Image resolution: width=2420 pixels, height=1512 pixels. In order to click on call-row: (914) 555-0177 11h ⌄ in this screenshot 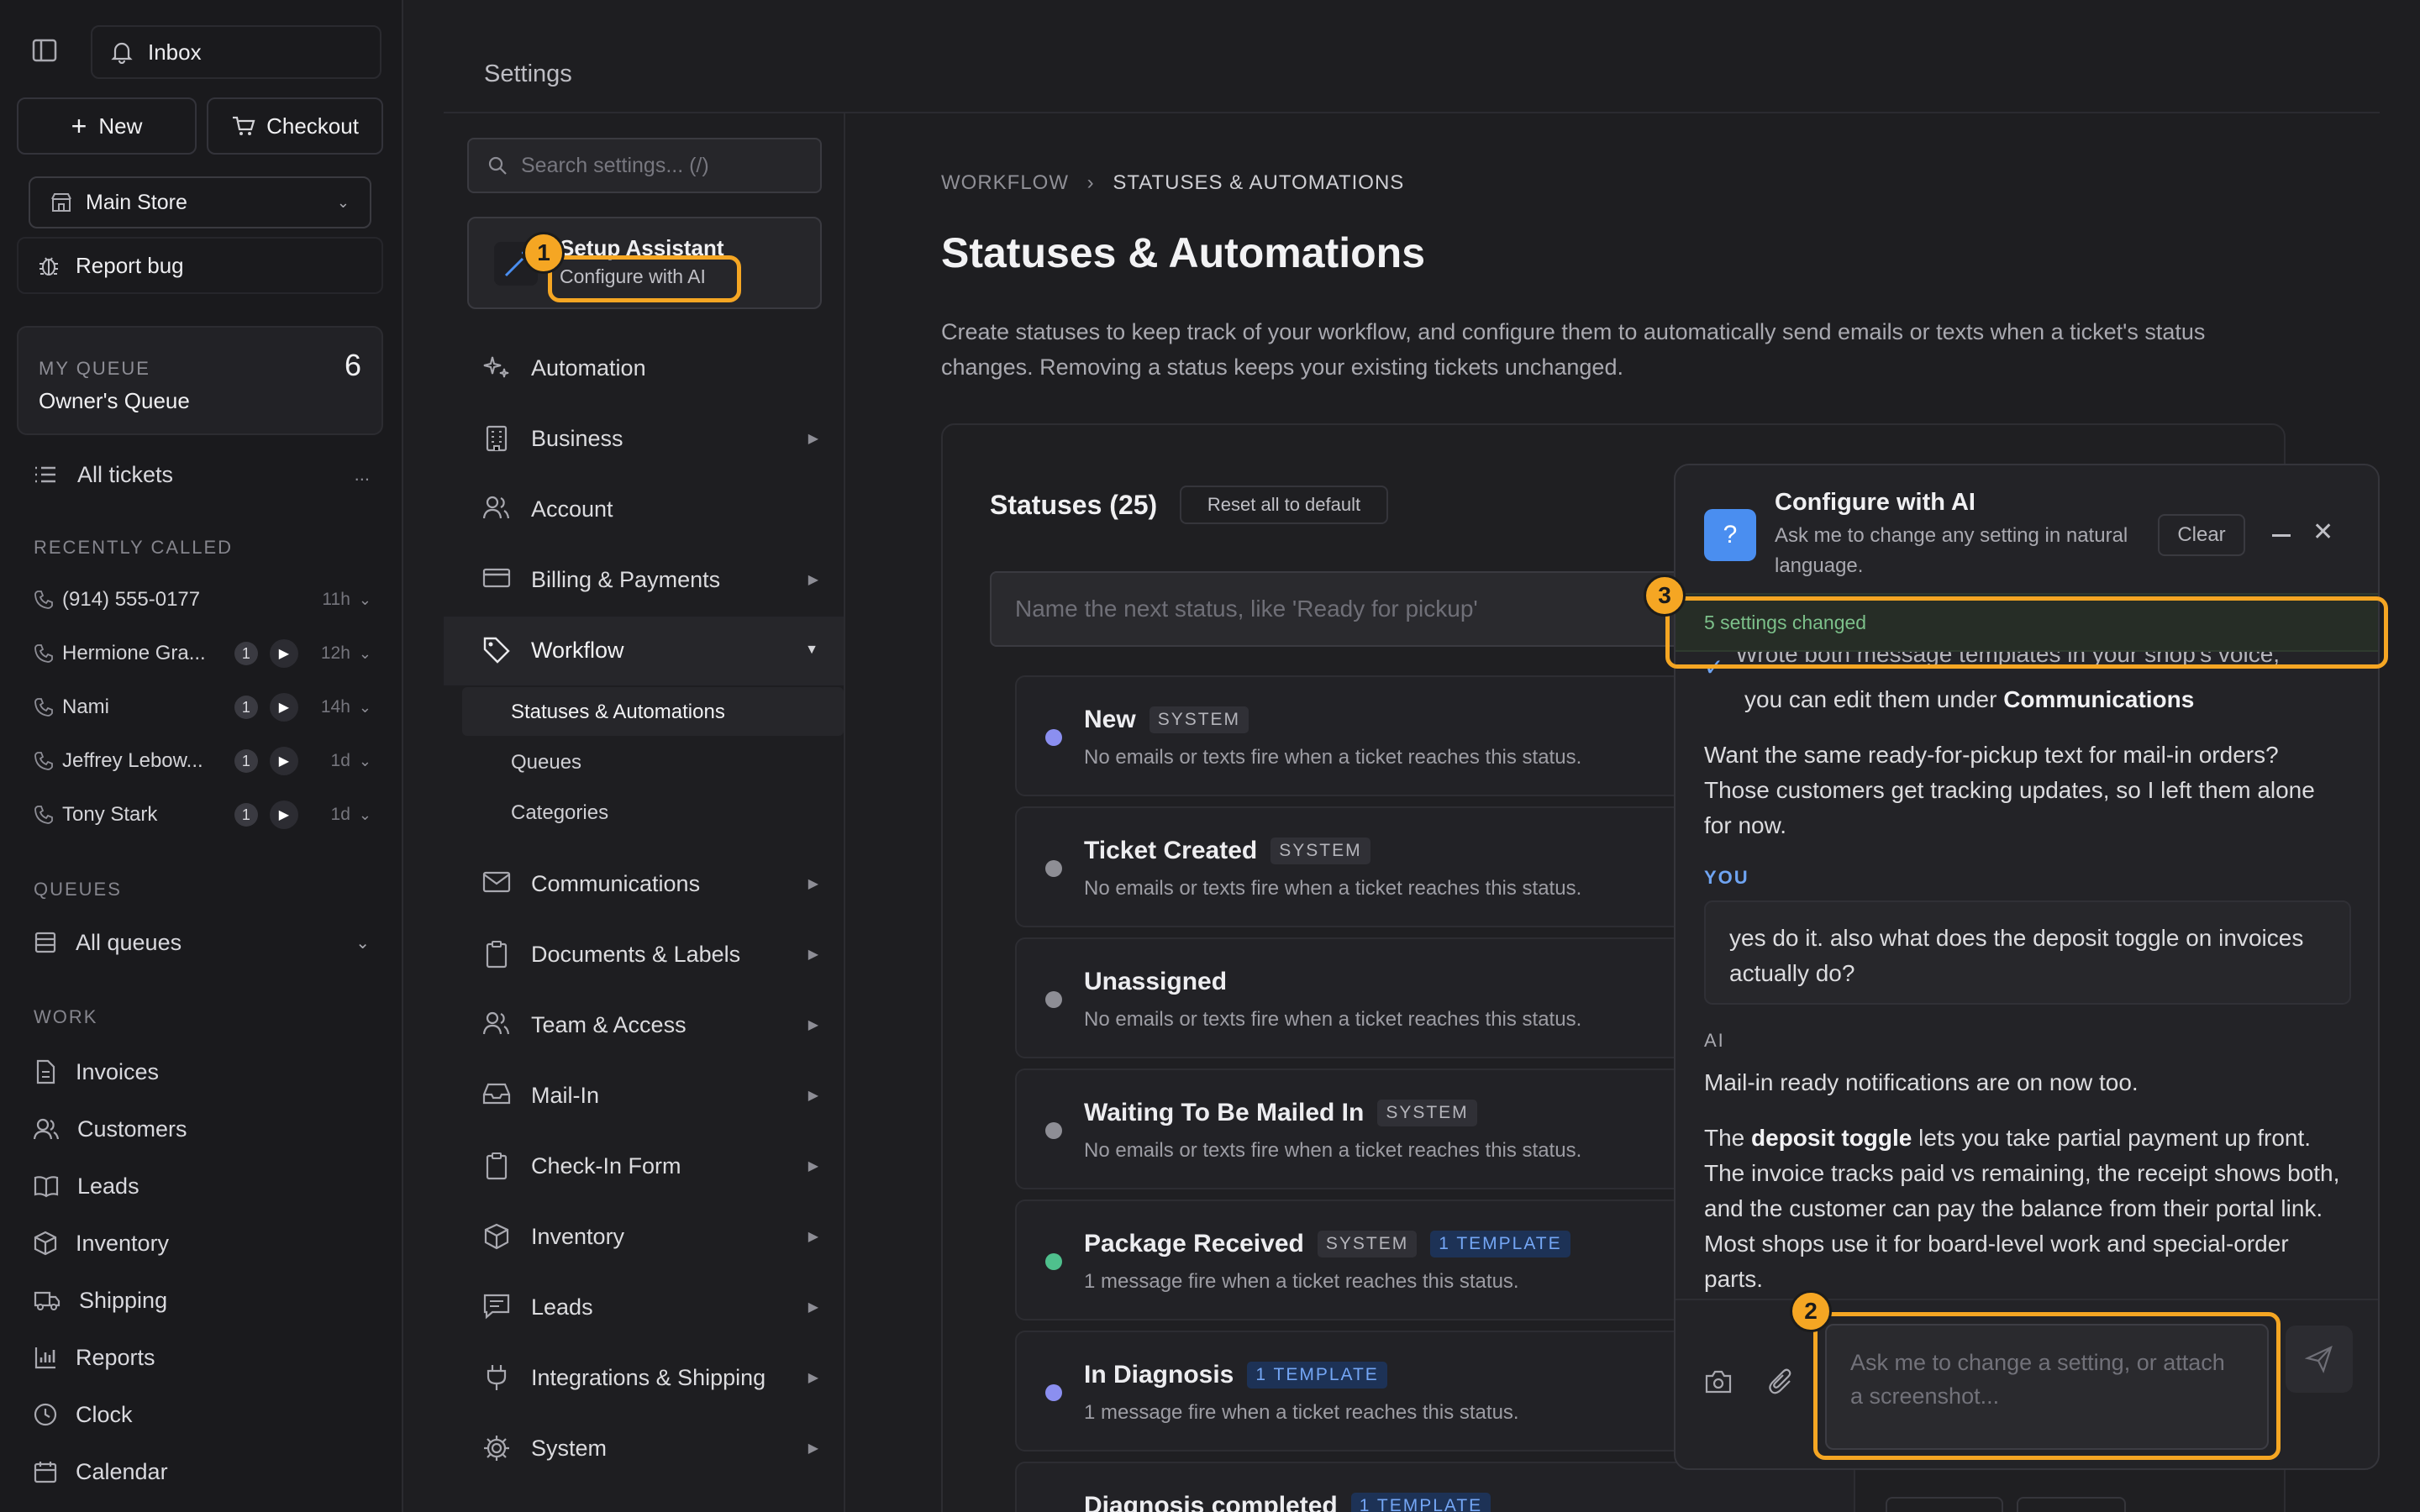, I will do `click(202, 600)`.